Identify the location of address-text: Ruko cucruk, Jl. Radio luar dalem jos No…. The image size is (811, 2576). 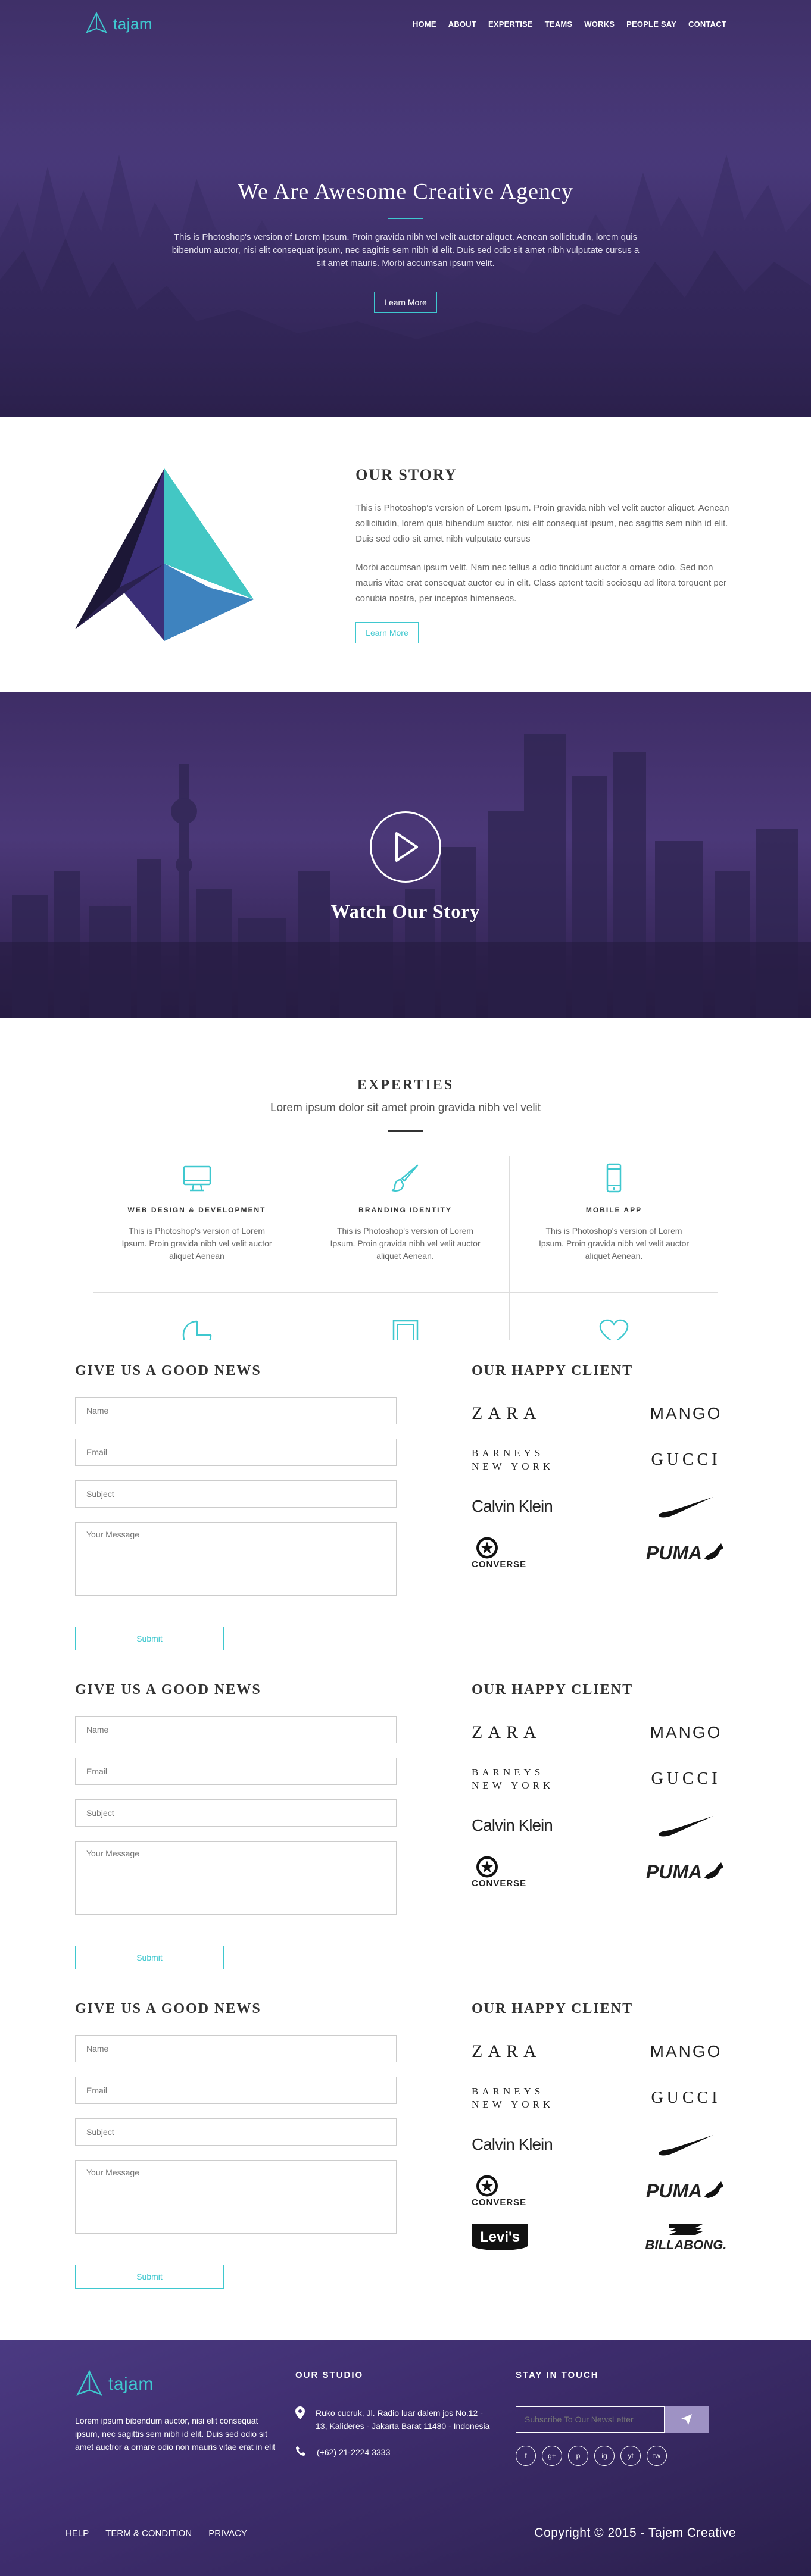
(403, 2419).